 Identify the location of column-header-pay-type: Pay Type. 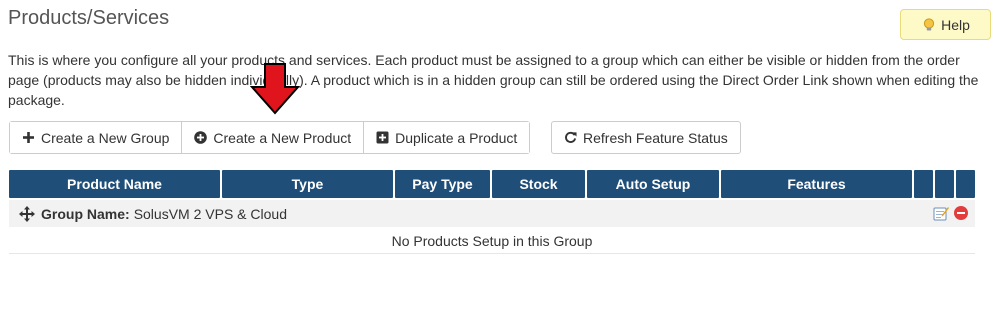
(442, 184).